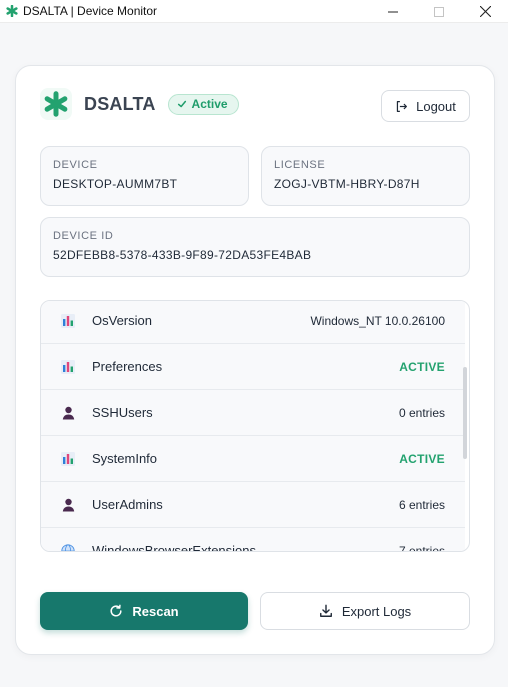 This screenshot has height=687, width=508. I want to click on device-info-box: DEVICE DESKTOP-AUMM7BT, so click(144, 176).